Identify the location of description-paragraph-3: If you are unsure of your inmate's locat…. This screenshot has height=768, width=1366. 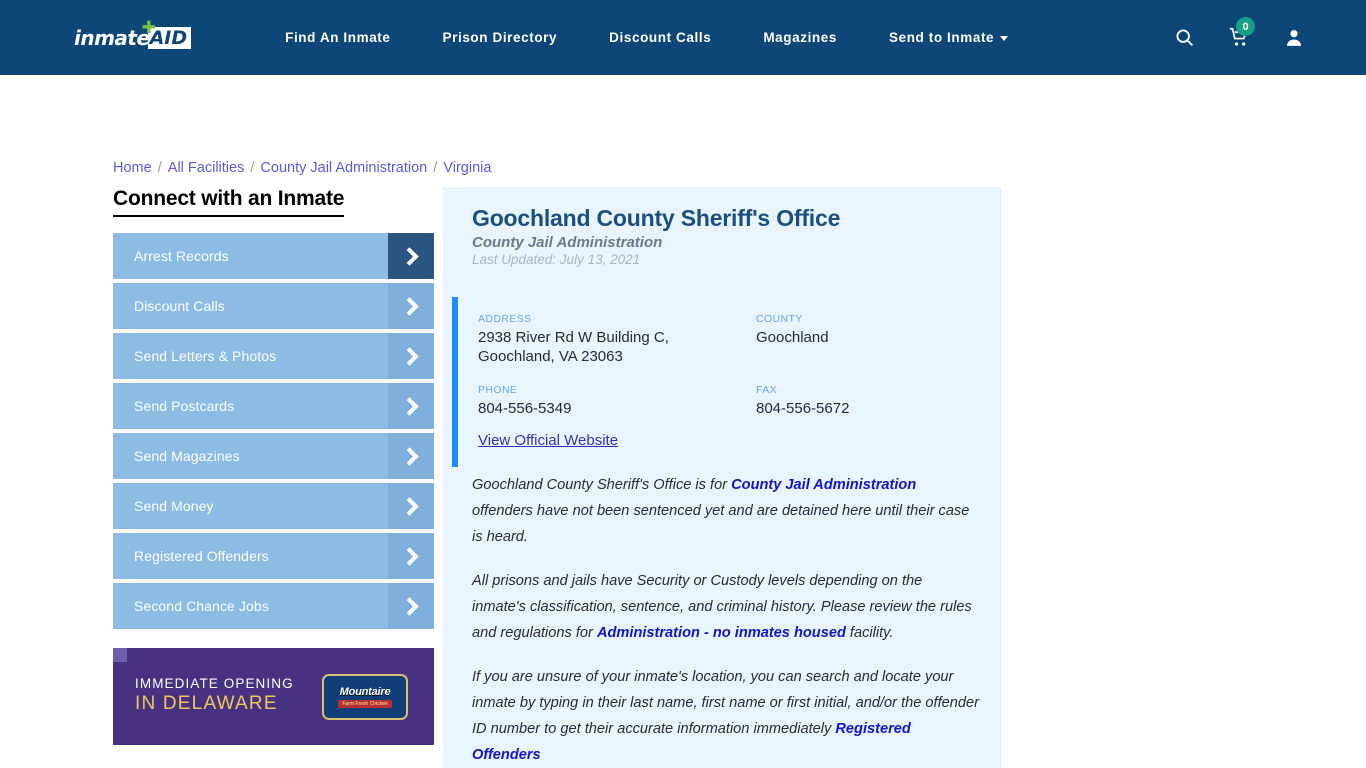
(726, 716).